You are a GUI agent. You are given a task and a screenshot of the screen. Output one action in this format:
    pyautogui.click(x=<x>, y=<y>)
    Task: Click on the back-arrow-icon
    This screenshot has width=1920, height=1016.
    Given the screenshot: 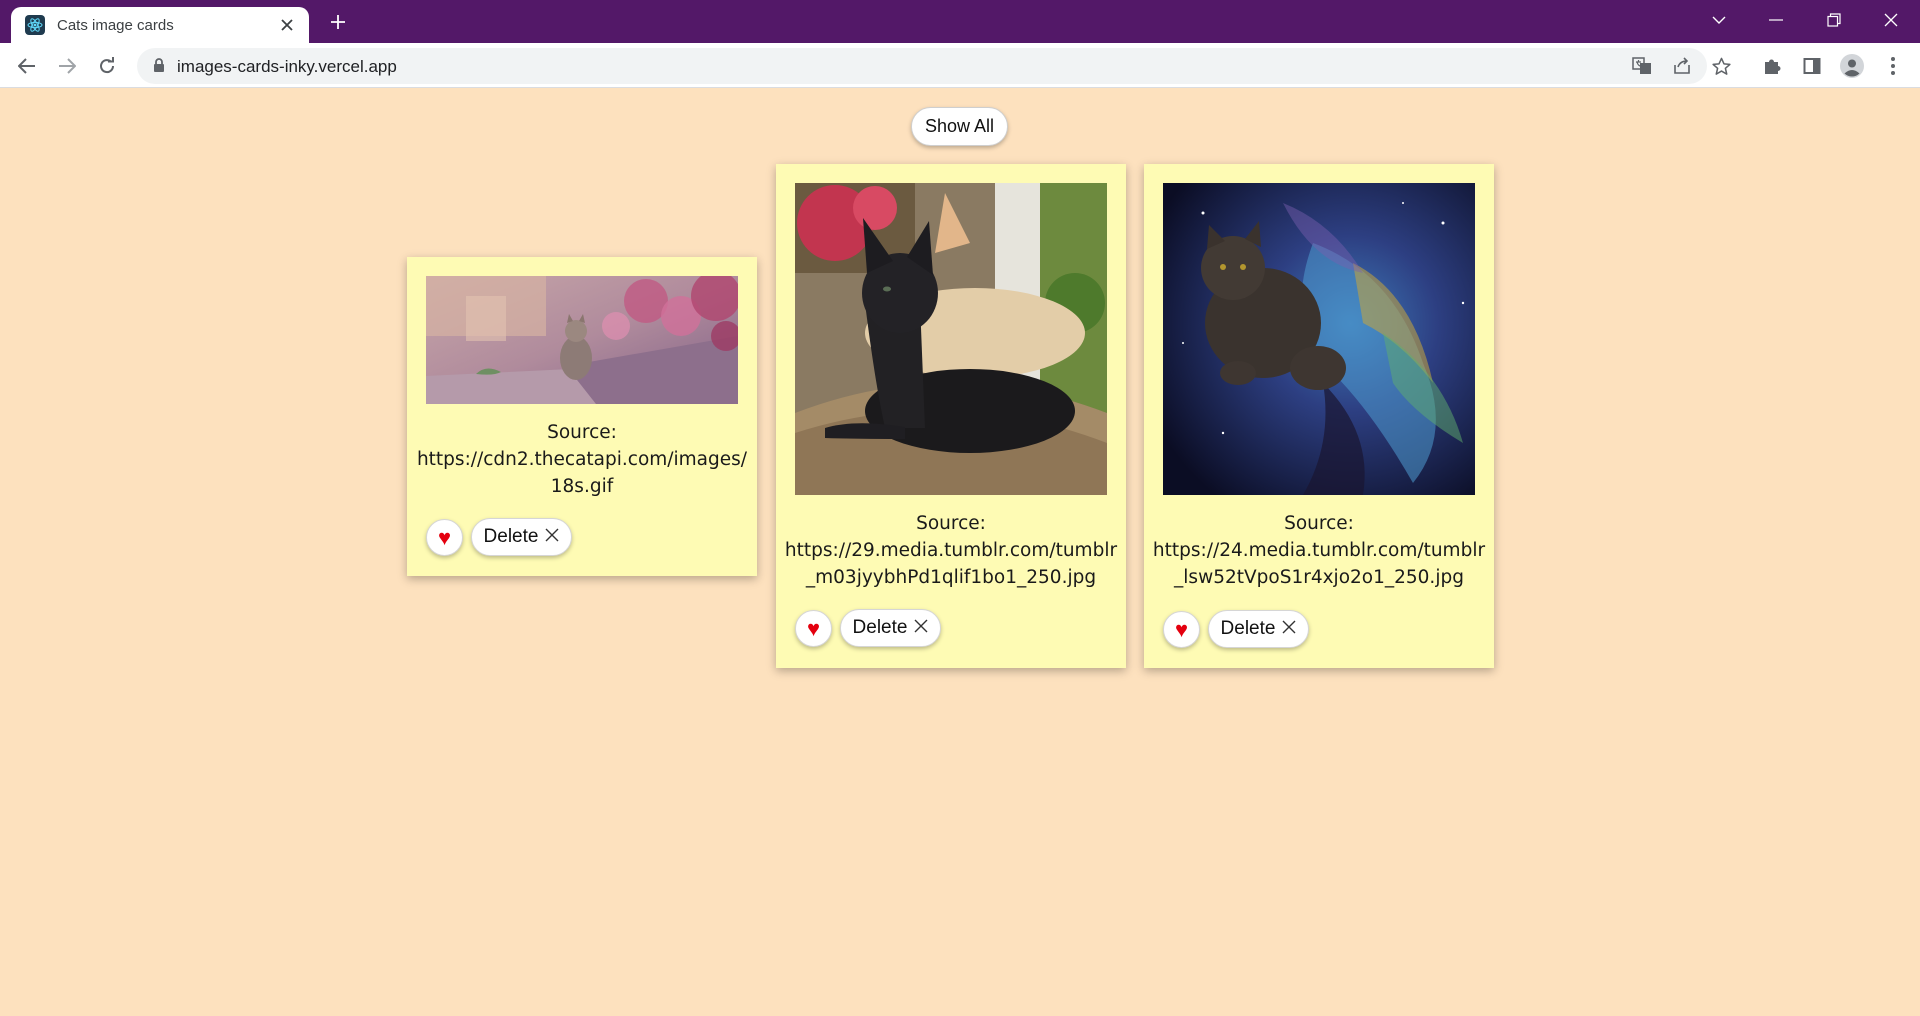 What is the action you would take?
    pyautogui.click(x=27, y=66)
    